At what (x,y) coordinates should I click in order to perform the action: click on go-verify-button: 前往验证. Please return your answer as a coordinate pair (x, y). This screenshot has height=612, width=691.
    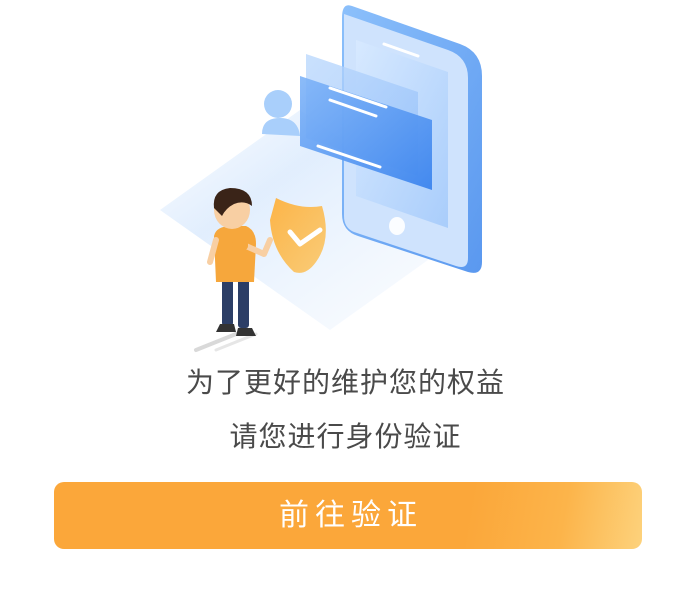
    Looking at the image, I should click on (348, 515).